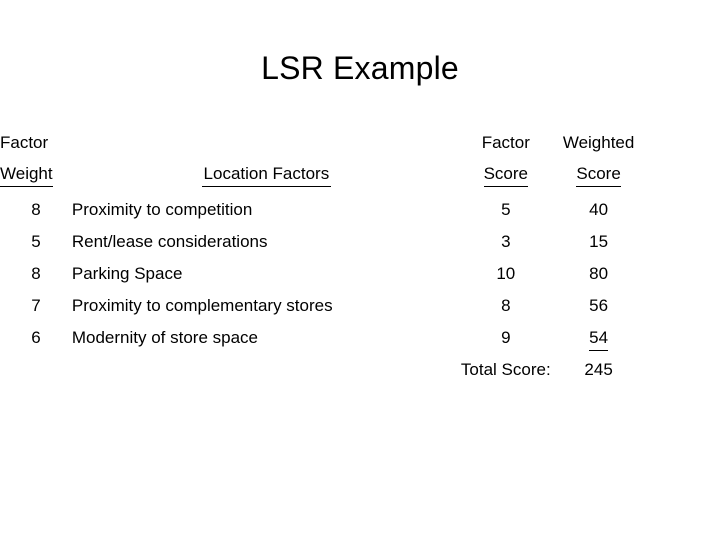  I want to click on total-score-label: Total Score:, so click(505, 369).